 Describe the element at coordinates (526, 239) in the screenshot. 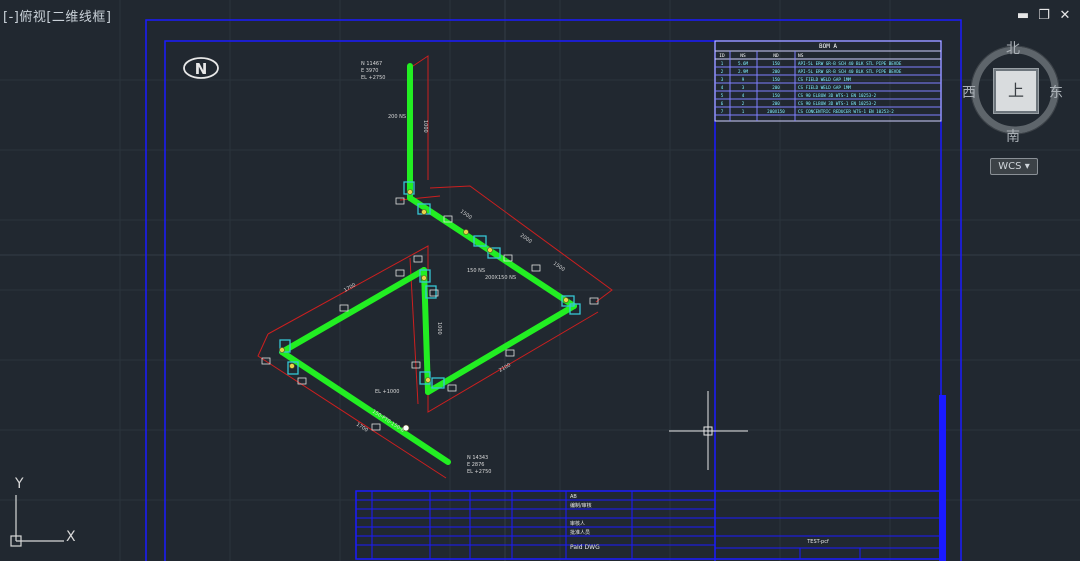

I see `dim-text-4: 2000` at that location.